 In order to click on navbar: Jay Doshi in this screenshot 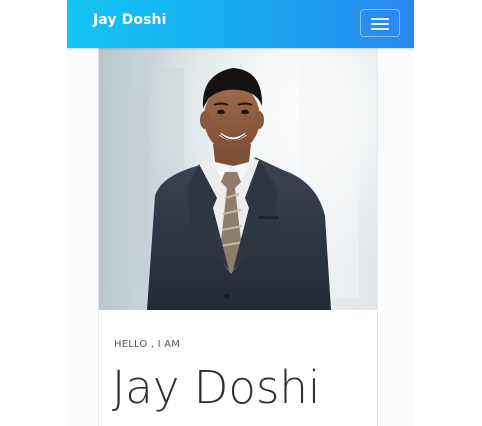, I will do `click(240, 24)`.